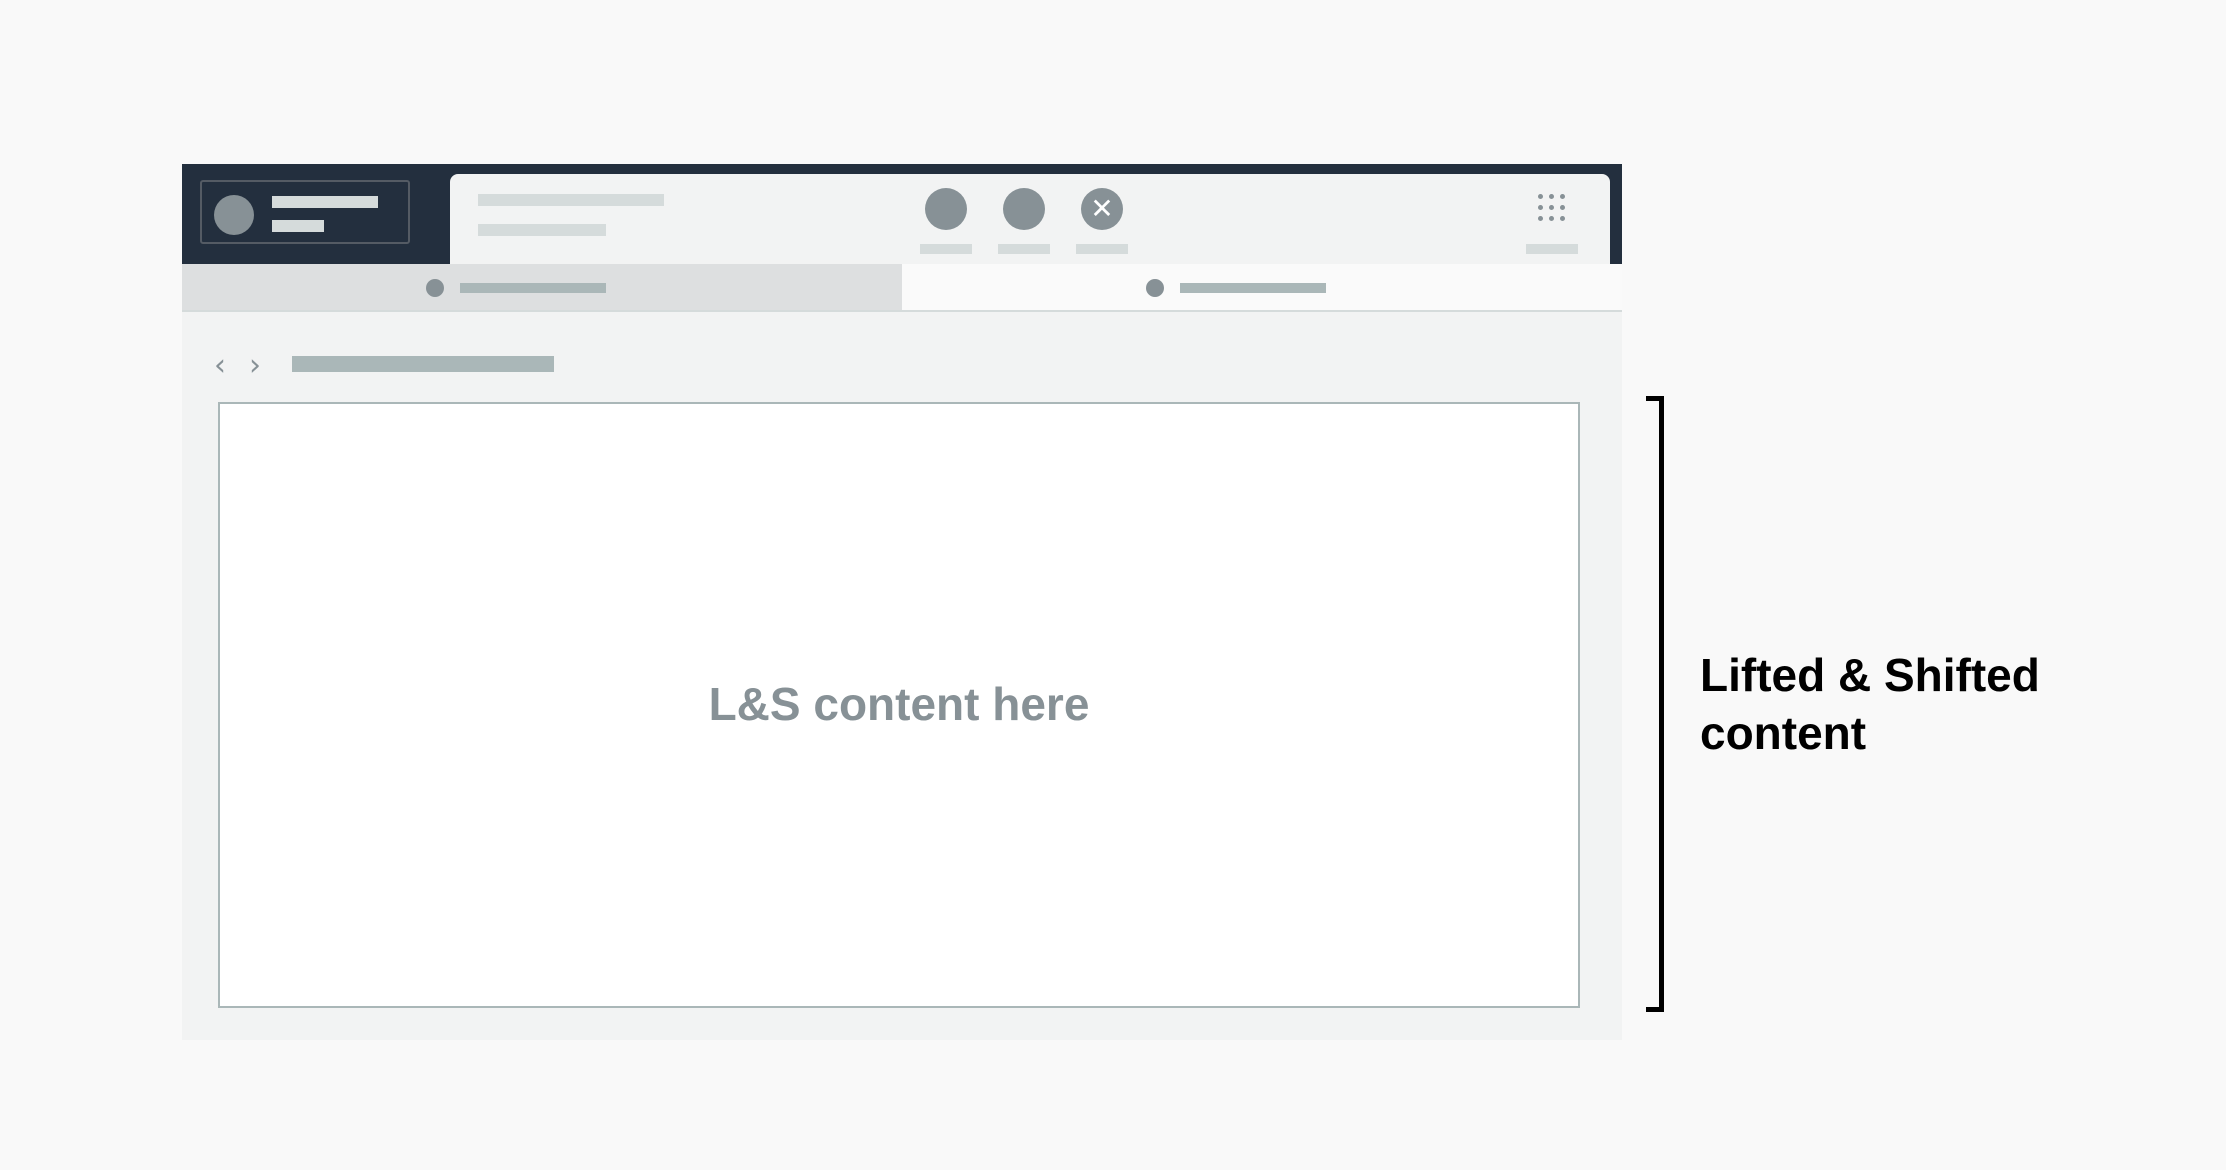 The image size is (2226, 1170). What do you see at coordinates (305, 212) in the screenshot?
I see `account-selector` at bounding box center [305, 212].